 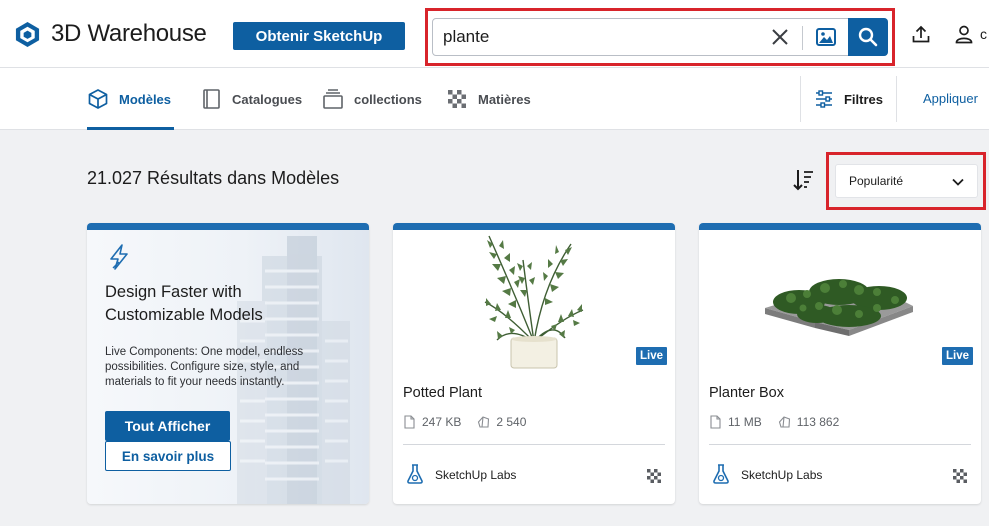 I want to click on results-count: 21.027 Résultats dans Modèles, so click(x=213, y=178).